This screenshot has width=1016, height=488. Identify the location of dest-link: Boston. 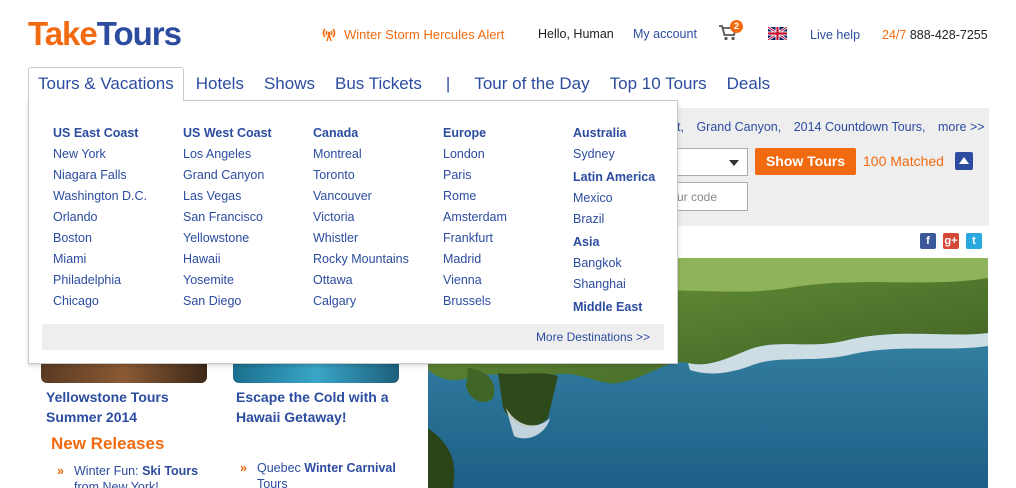
(118, 238).